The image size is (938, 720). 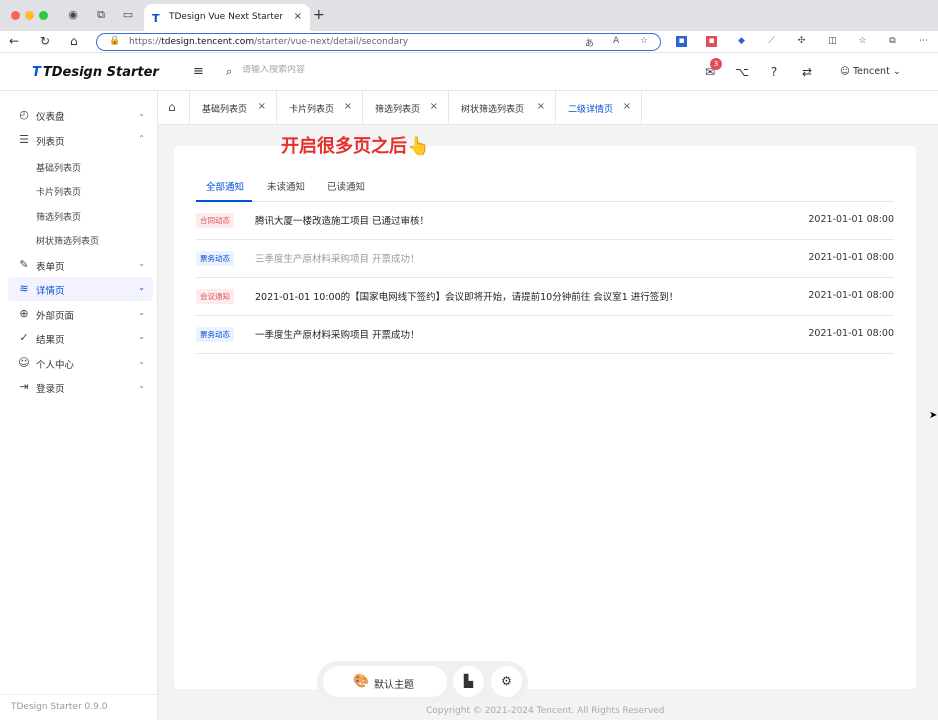 I want to click on sidebar-item-label: 列表页, so click(x=50, y=142).